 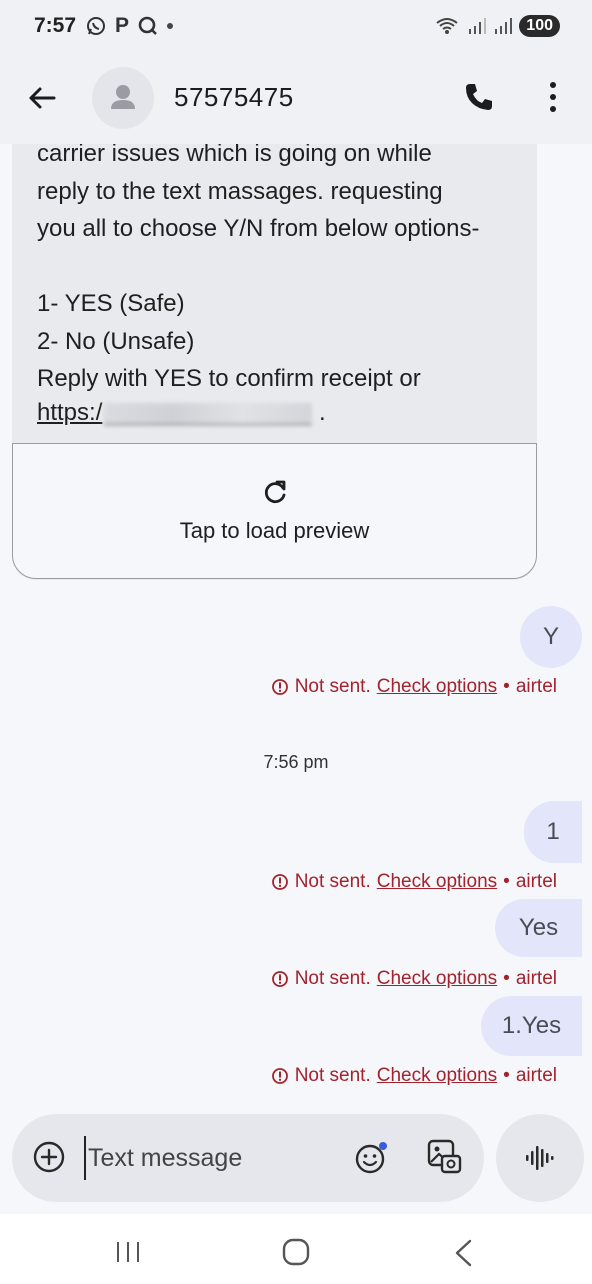 I want to click on voice-waveform-icon, so click(x=540, y=1158).